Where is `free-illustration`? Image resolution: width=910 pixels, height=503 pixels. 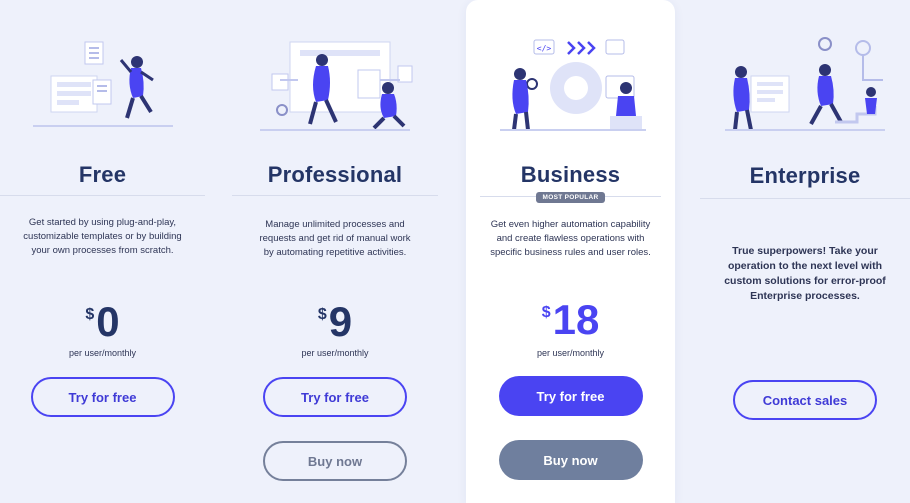 free-illustration is located at coordinates (102, 85).